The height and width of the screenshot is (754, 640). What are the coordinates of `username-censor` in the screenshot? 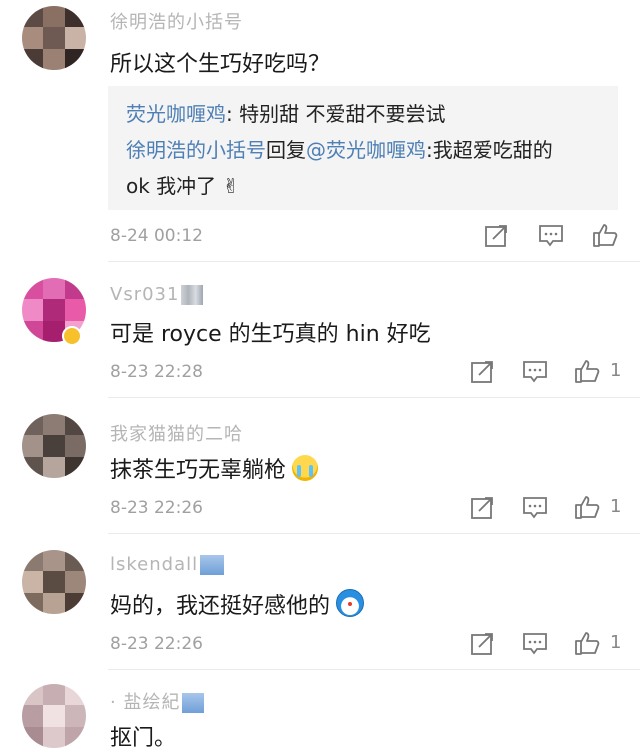 It's located at (212, 565).